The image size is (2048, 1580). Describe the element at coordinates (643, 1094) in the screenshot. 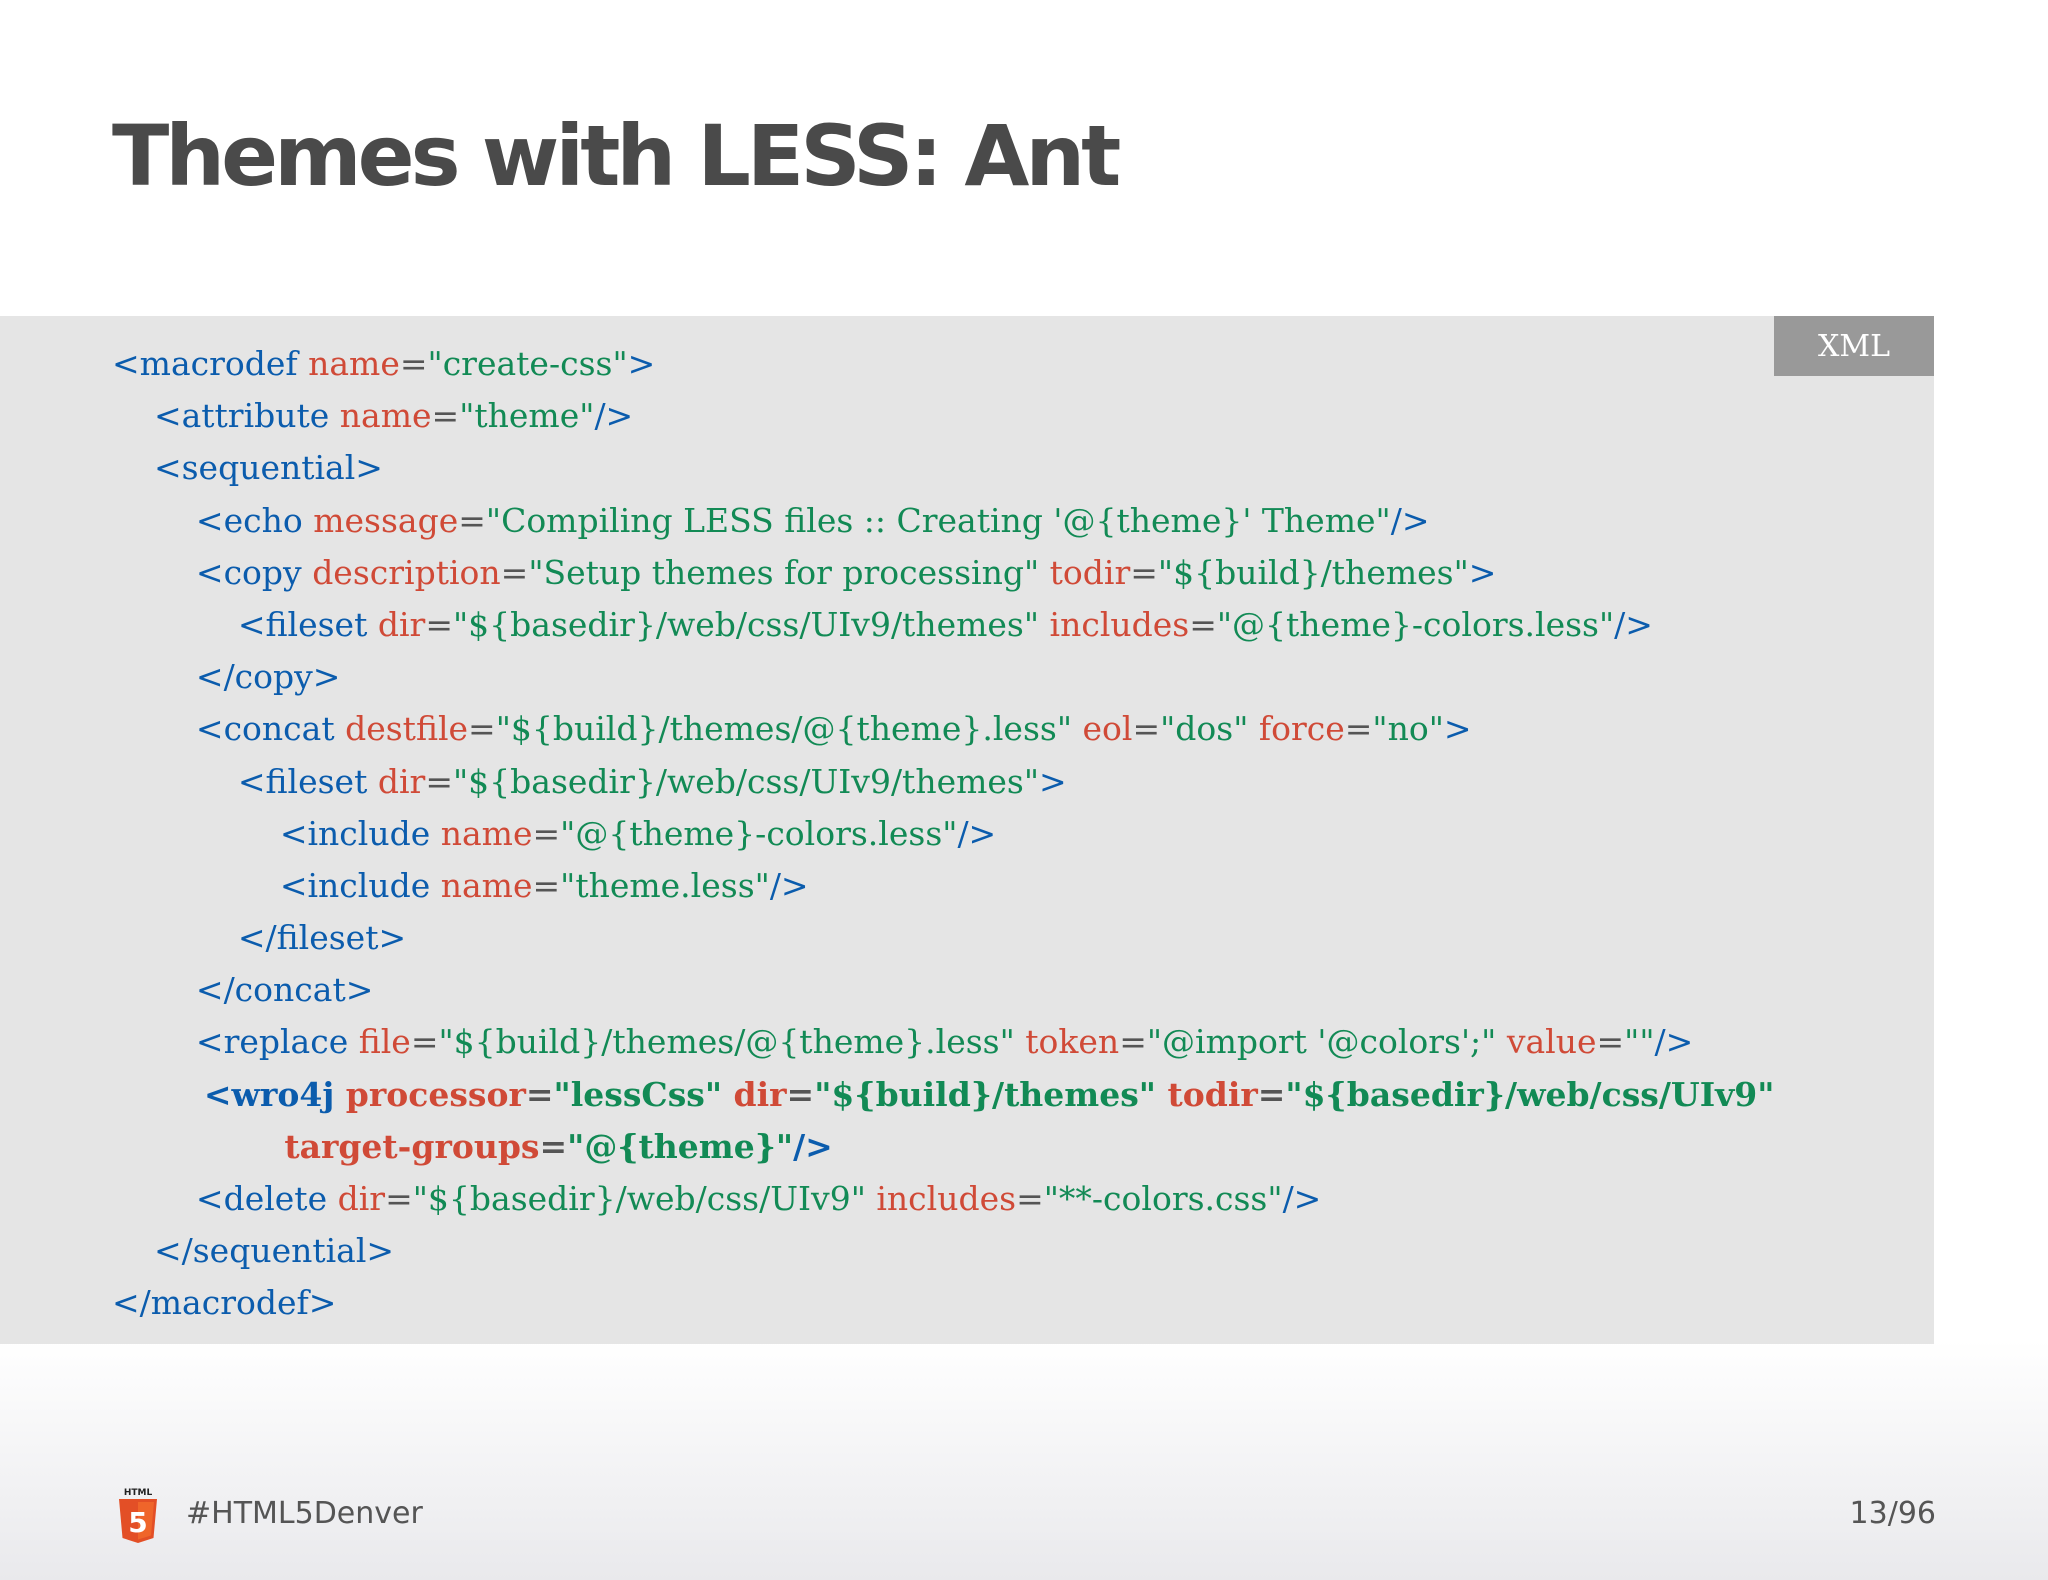

I see `code-value: "lessCss"` at that location.